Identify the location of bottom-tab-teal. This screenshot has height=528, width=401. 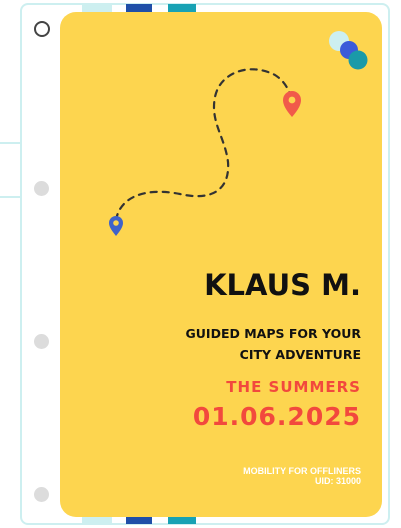
(182, 520).